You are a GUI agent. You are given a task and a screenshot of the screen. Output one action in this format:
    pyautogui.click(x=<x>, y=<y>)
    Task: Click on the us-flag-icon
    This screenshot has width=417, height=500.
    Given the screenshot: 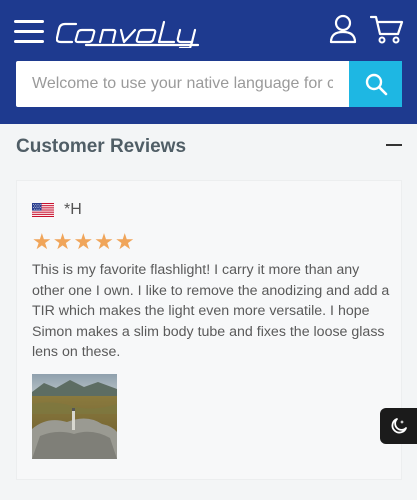 What is the action you would take?
    pyautogui.click(x=43, y=210)
    